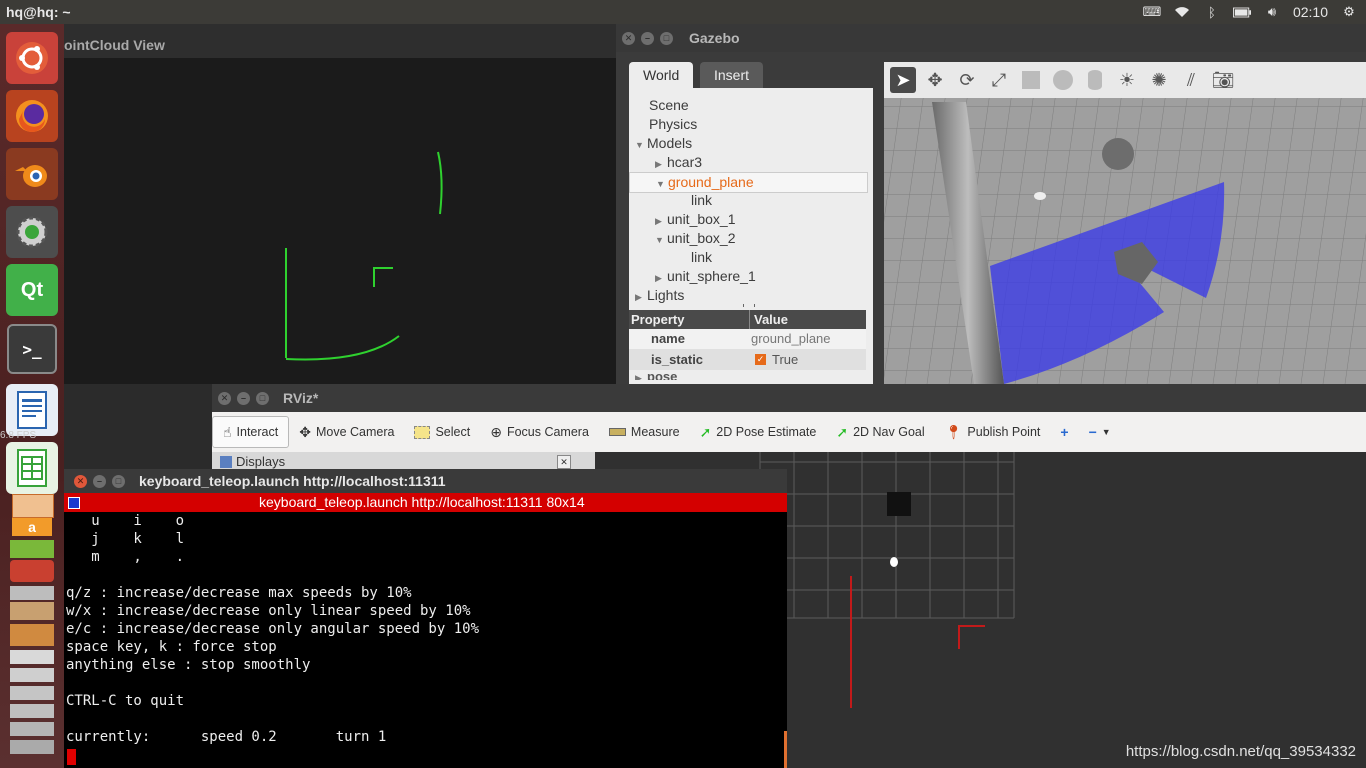 Image resolution: width=1366 pixels, height=768 pixels. I want to click on property-row-pose: ▶ pose, so click(747, 375).